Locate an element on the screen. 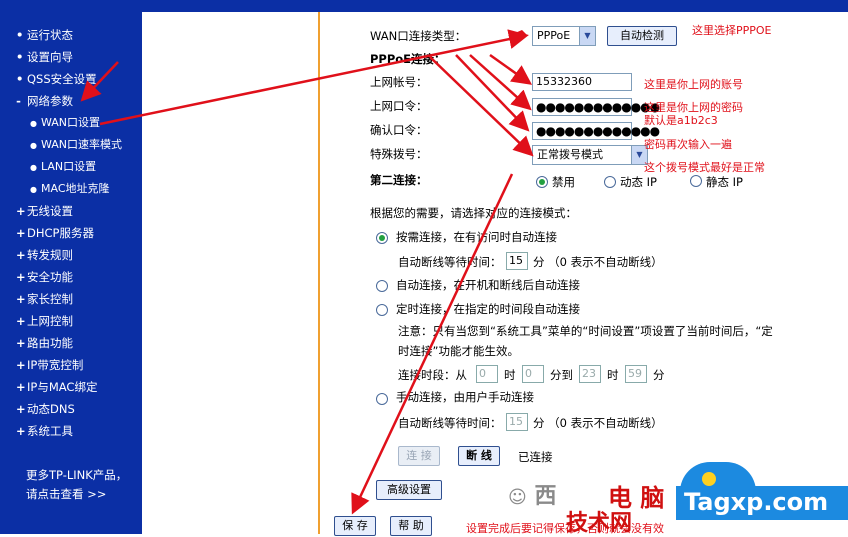  idle-time-suffix-1: 分 （0 表示不自动断线） is located at coordinates (598, 262).